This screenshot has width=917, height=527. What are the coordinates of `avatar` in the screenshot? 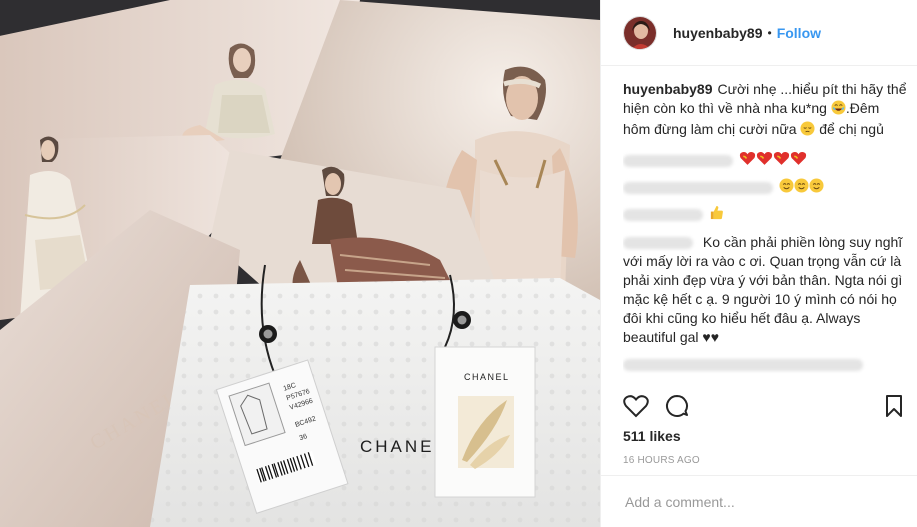 It's located at (640, 32).